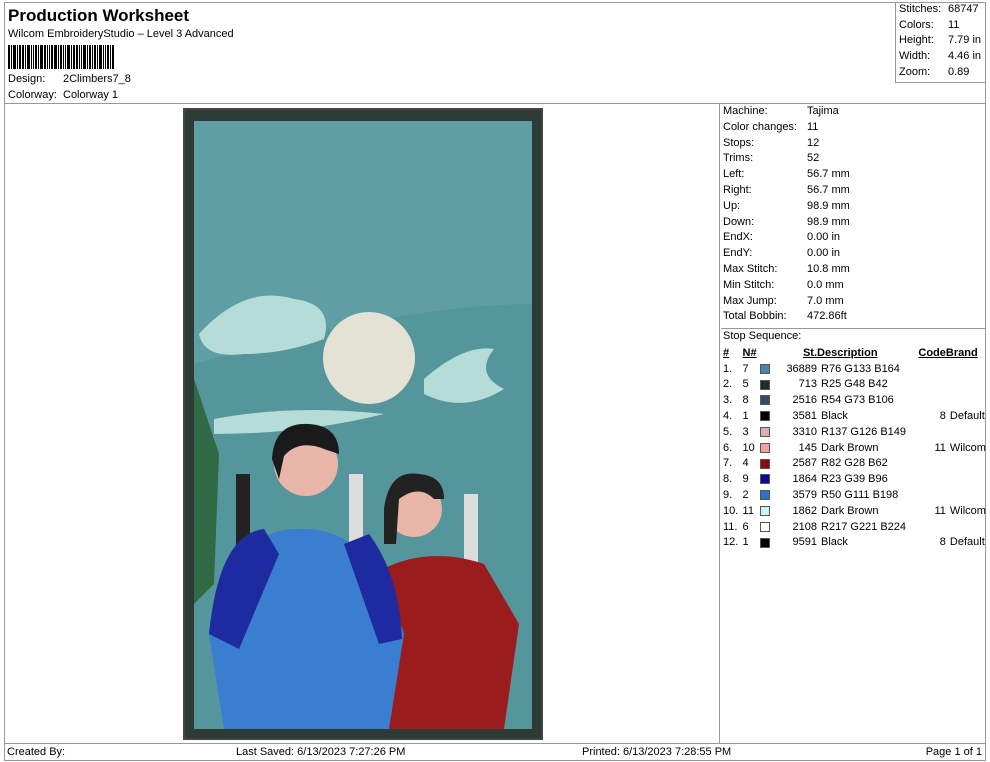 The image size is (990, 762). Describe the element at coordinates (32, 95) in the screenshot. I see `colorway-label: Colorway:` at that location.